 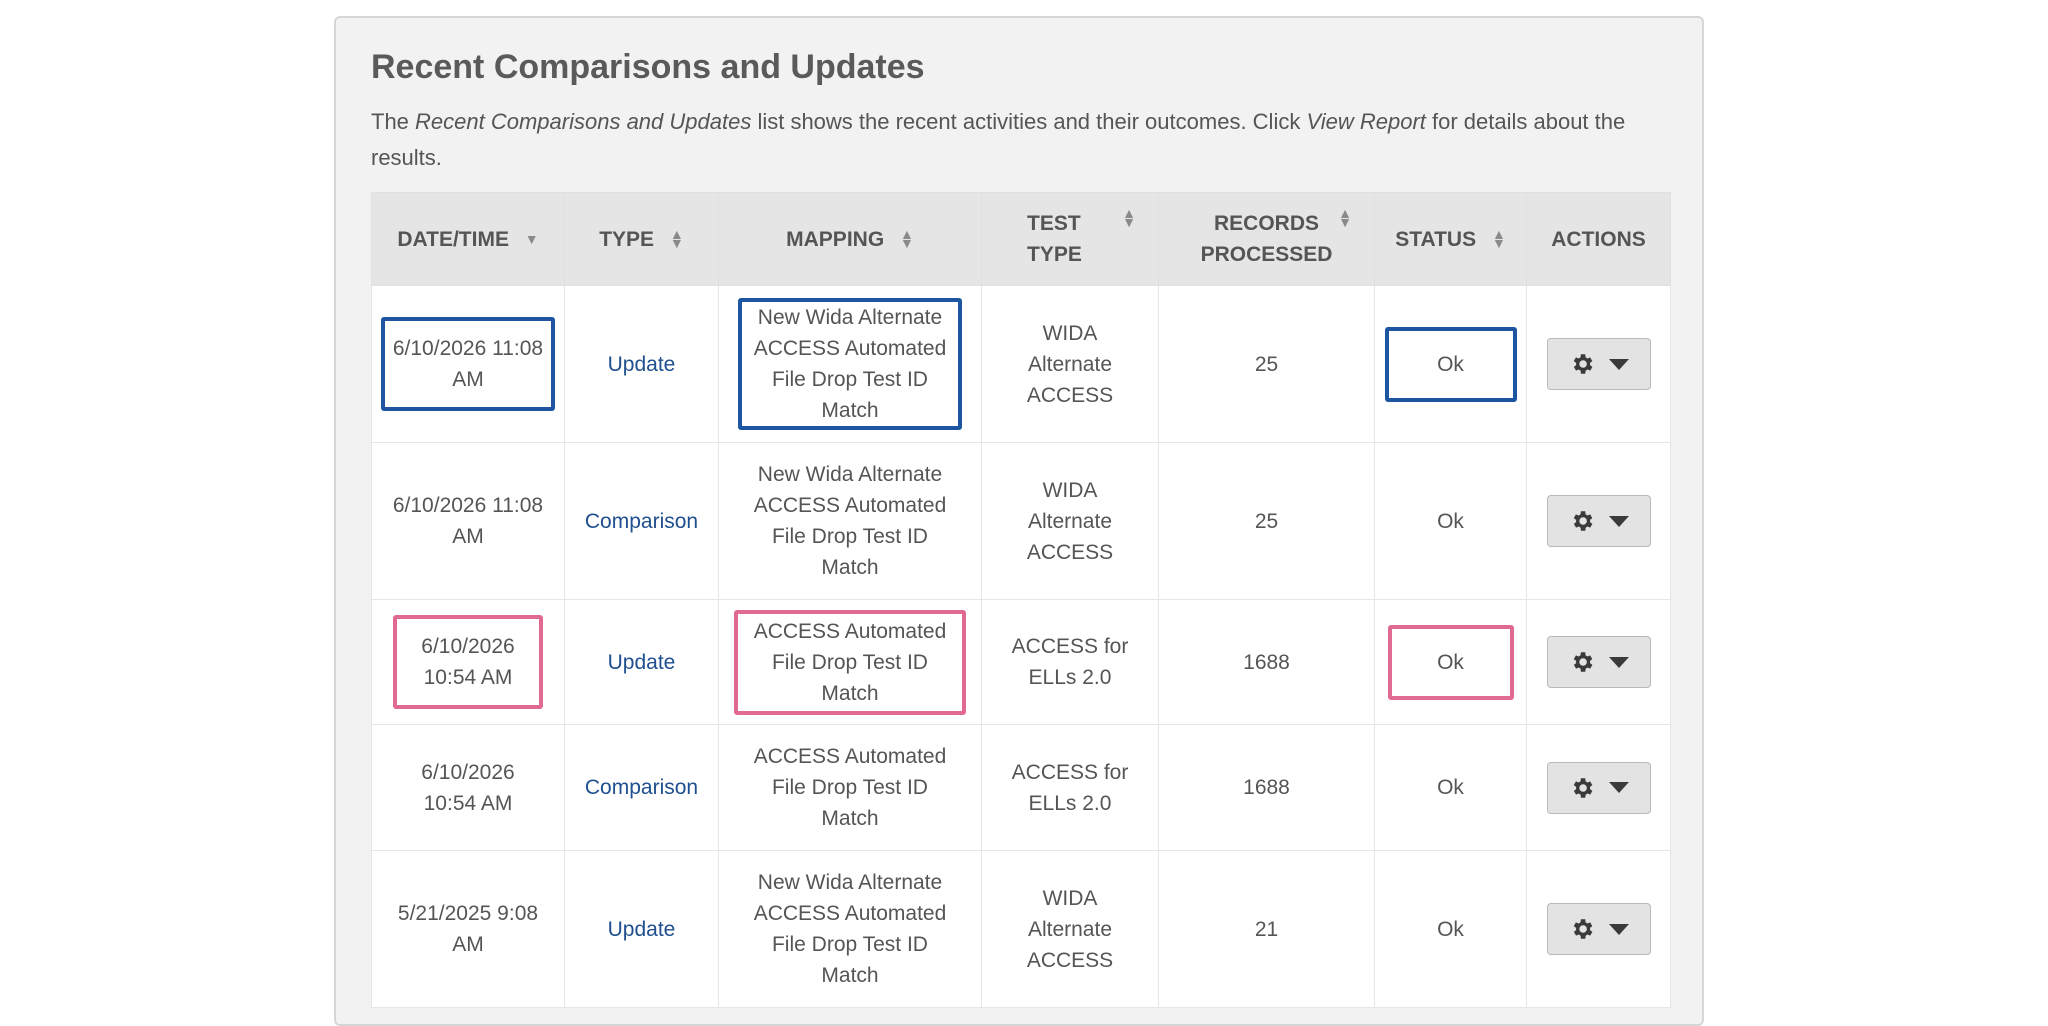 I want to click on test-type-line-1: TEST, so click(x=1054, y=223).